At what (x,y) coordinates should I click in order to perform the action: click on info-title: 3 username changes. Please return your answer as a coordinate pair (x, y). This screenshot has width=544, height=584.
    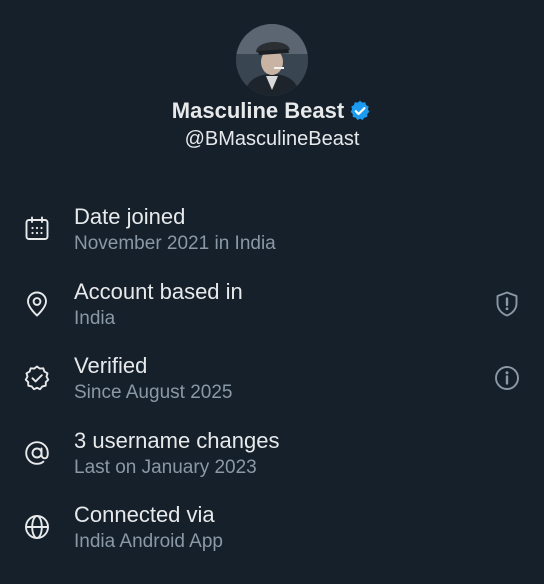
    Looking at the image, I should click on (177, 440).